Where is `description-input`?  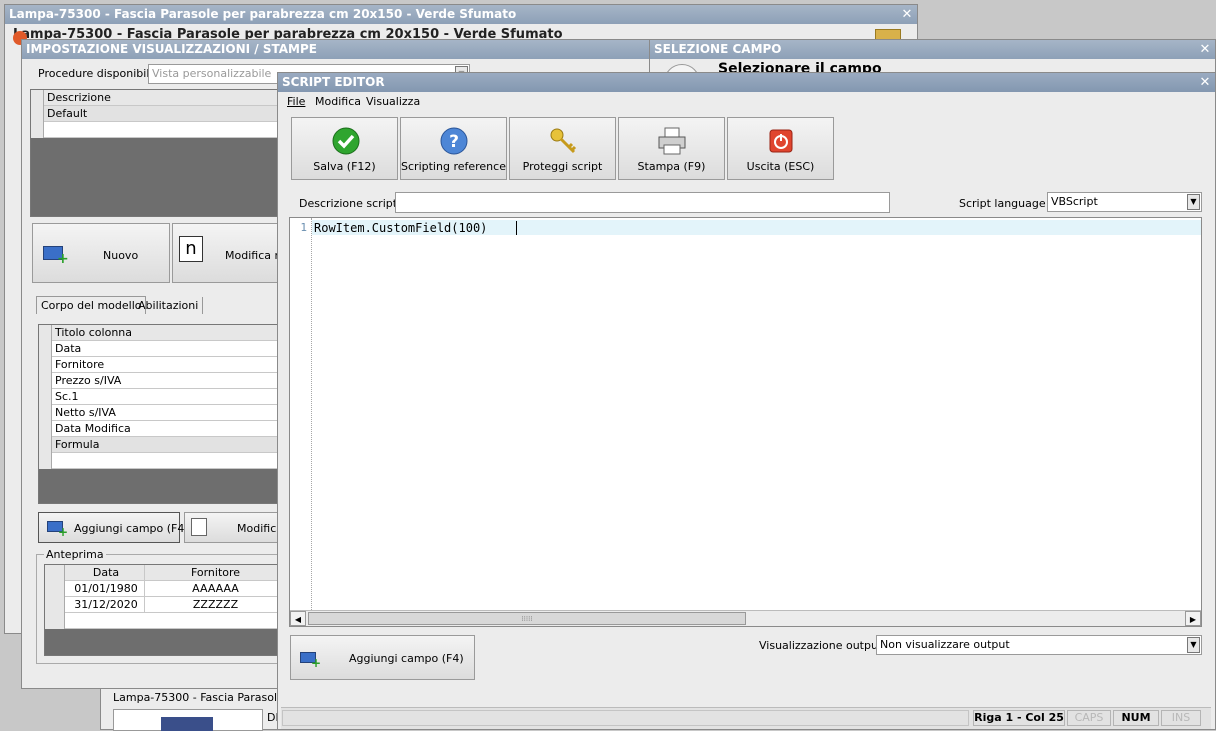 description-input is located at coordinates (642, 202).